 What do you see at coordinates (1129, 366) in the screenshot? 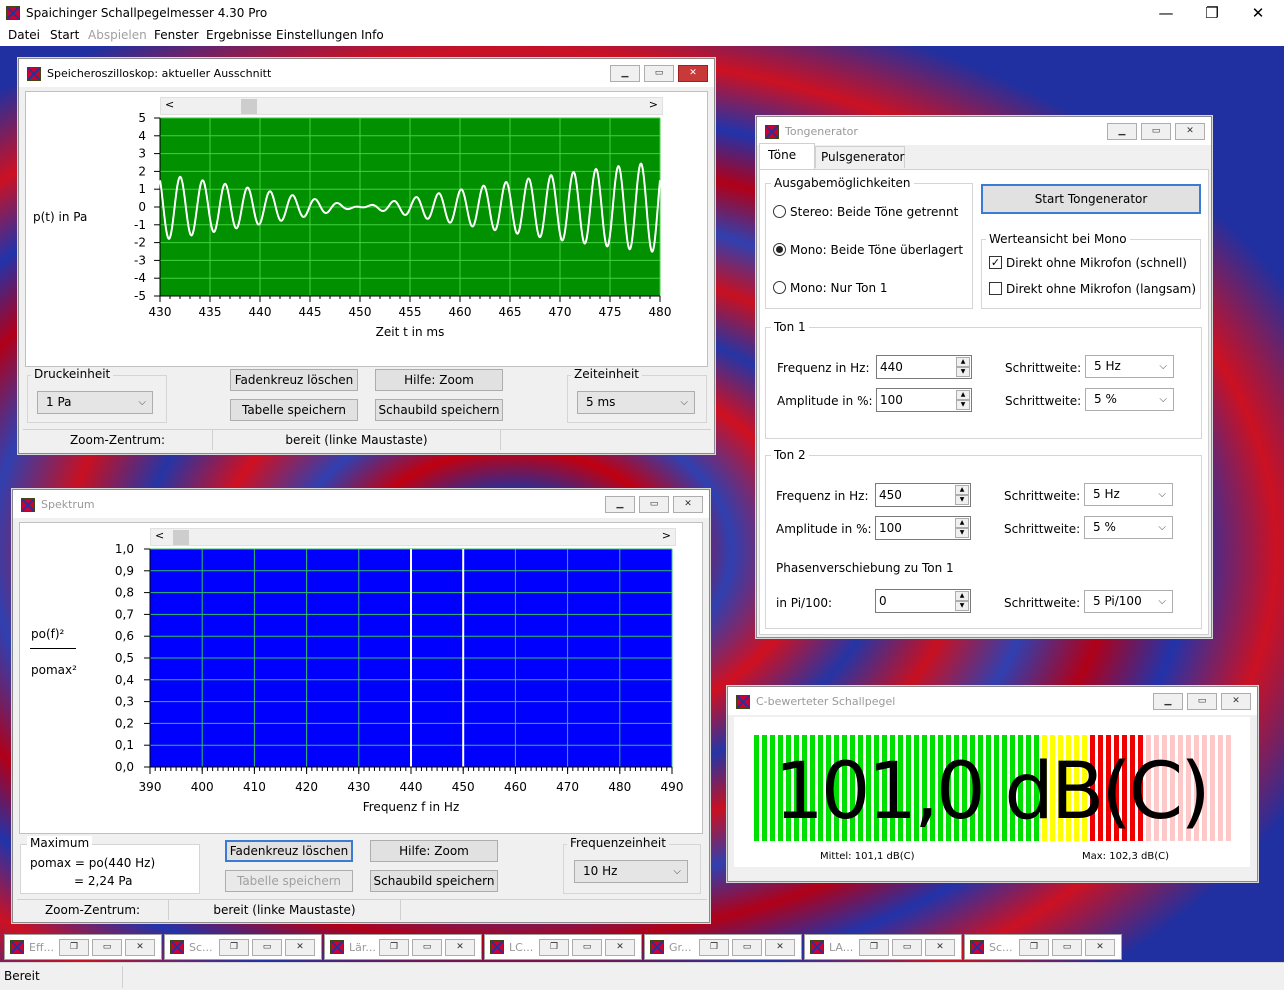
I see `ton1-step-f-select: 5 Hz ⌵` at bounding box center [1129, 366].